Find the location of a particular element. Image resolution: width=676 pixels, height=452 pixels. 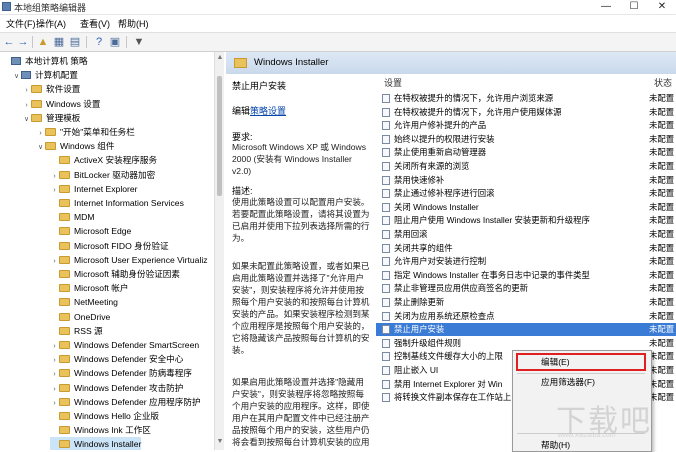

menu-help: 帮助(H) is located at coordinates (133, 23).